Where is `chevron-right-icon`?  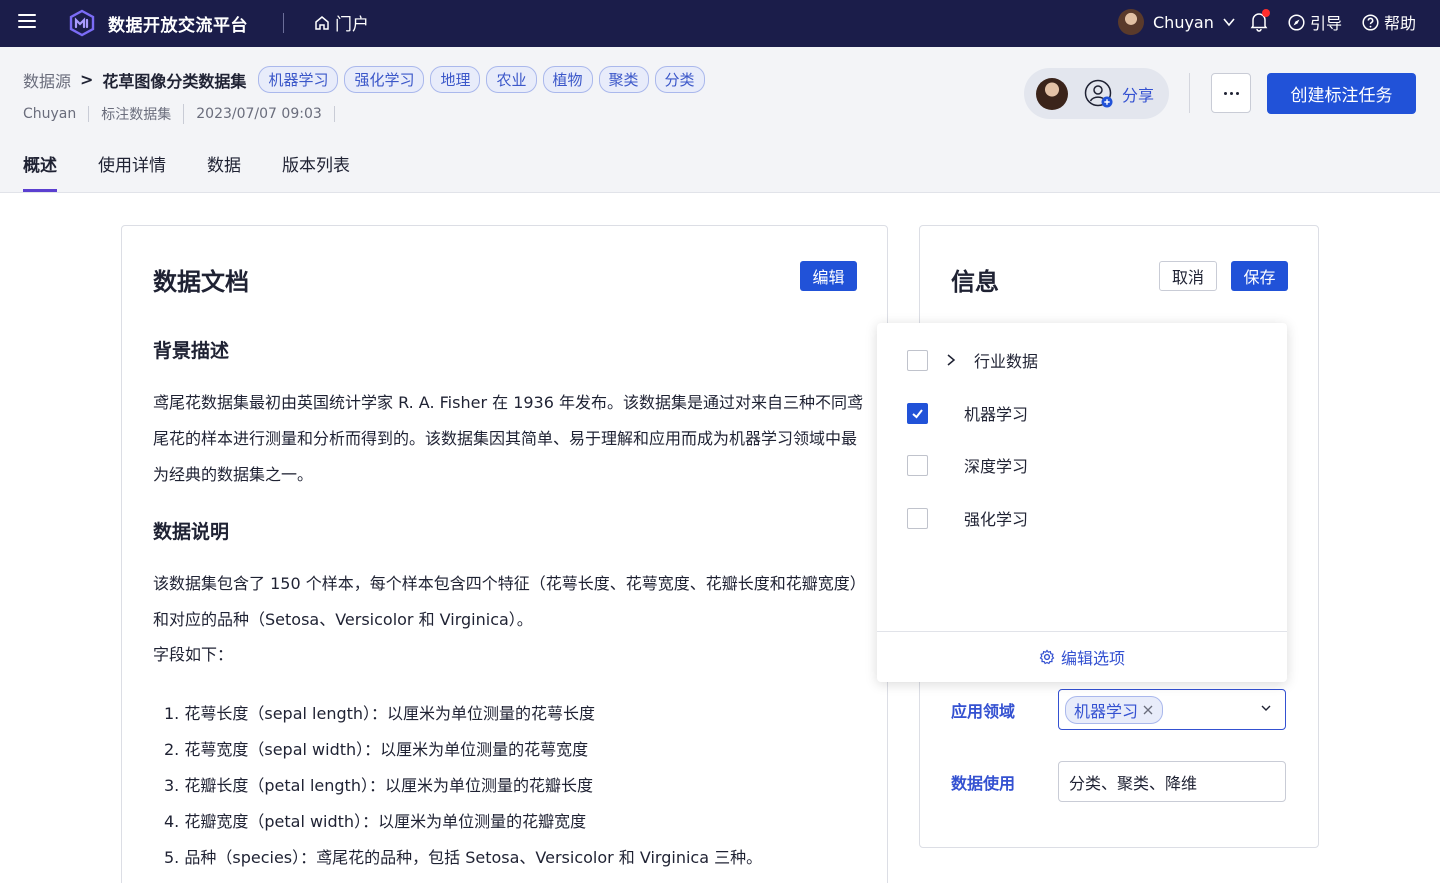
chevron-right-icon is located at coordinates (951, 360).